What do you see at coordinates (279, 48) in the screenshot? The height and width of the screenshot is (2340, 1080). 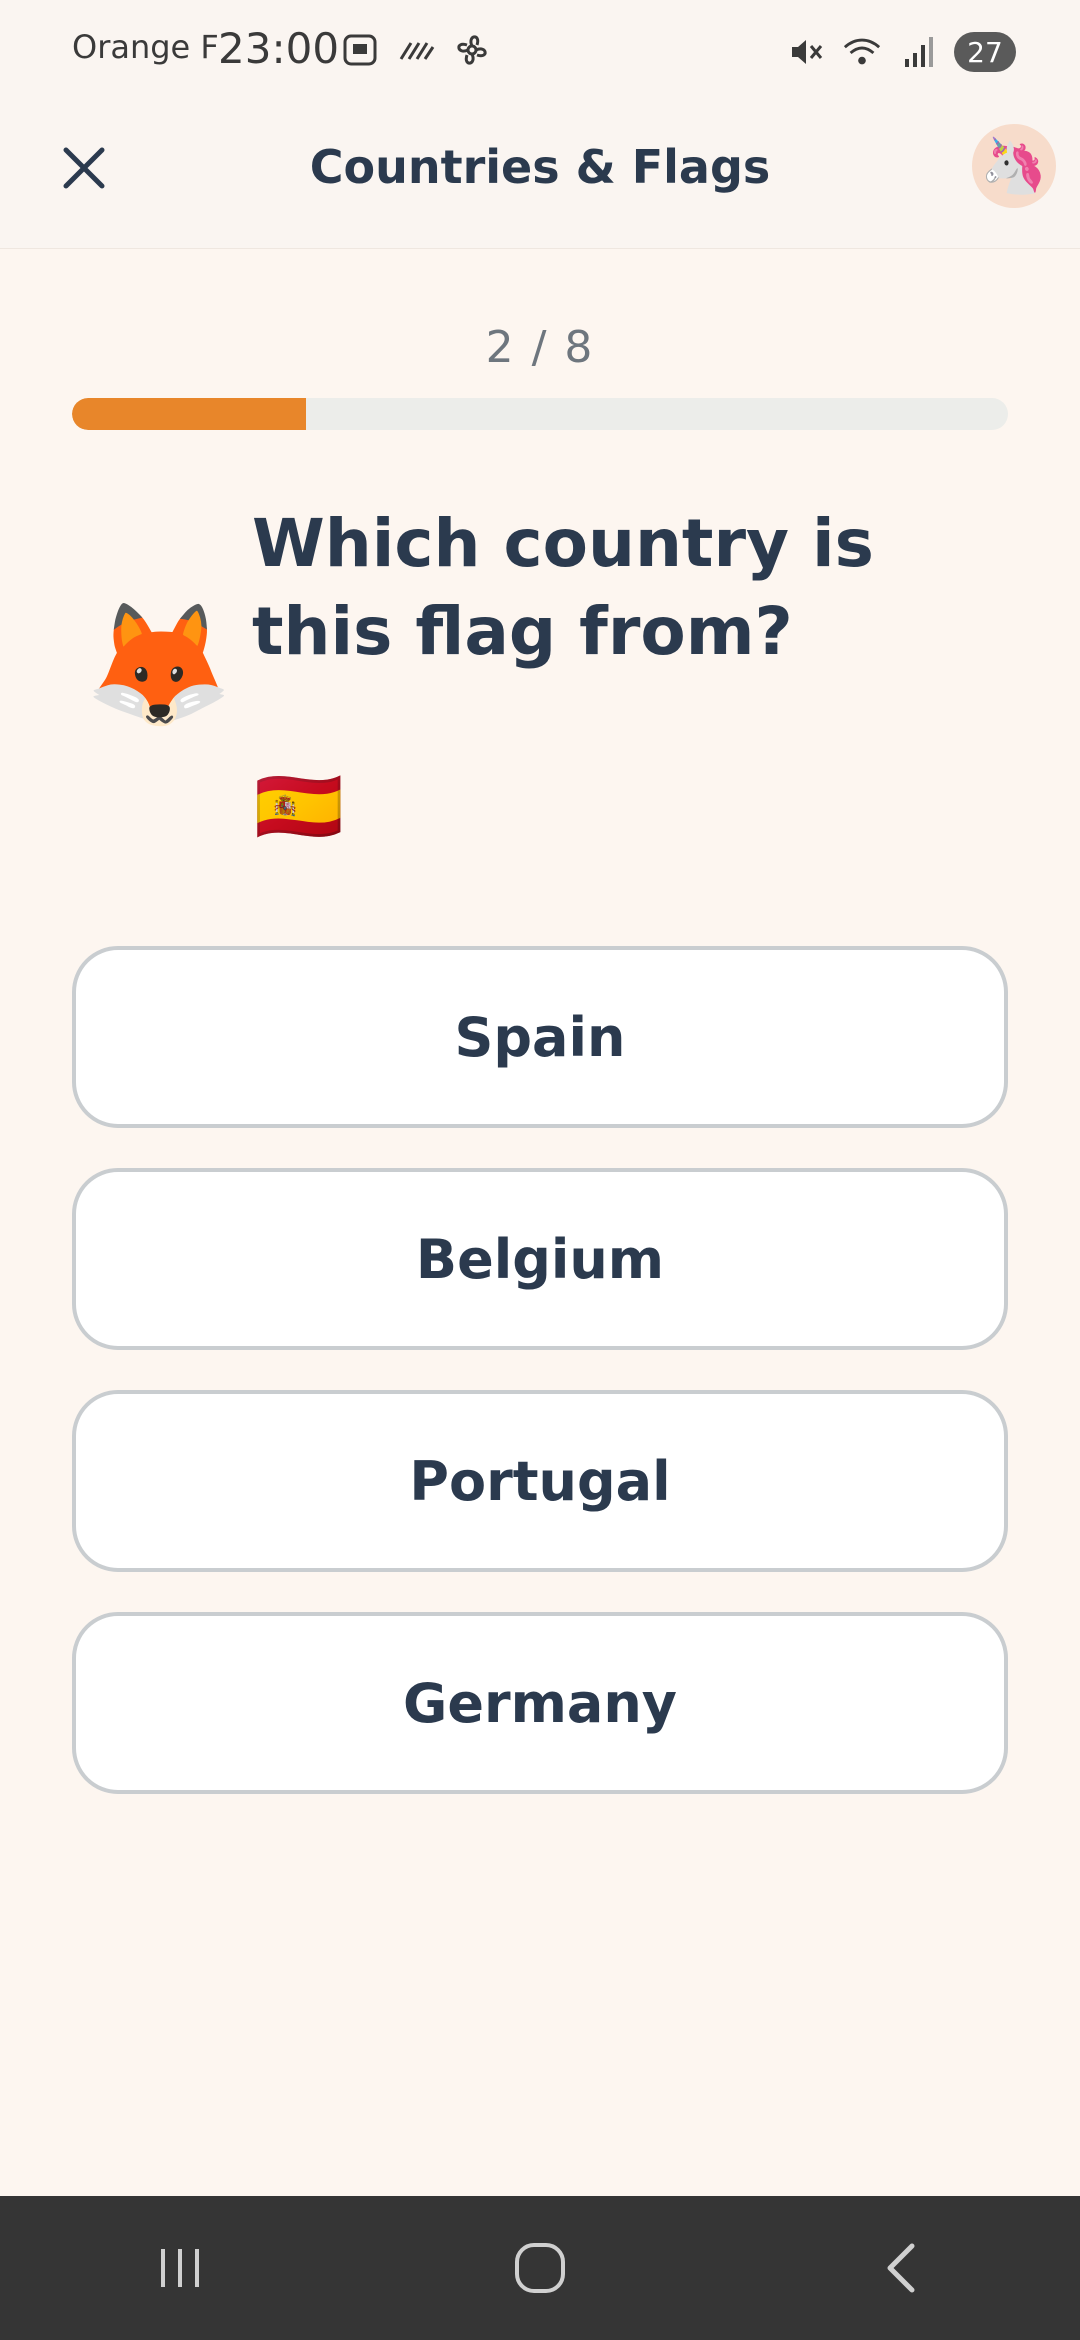 I see `clock: 23:00` at bounding box center [279, 48].